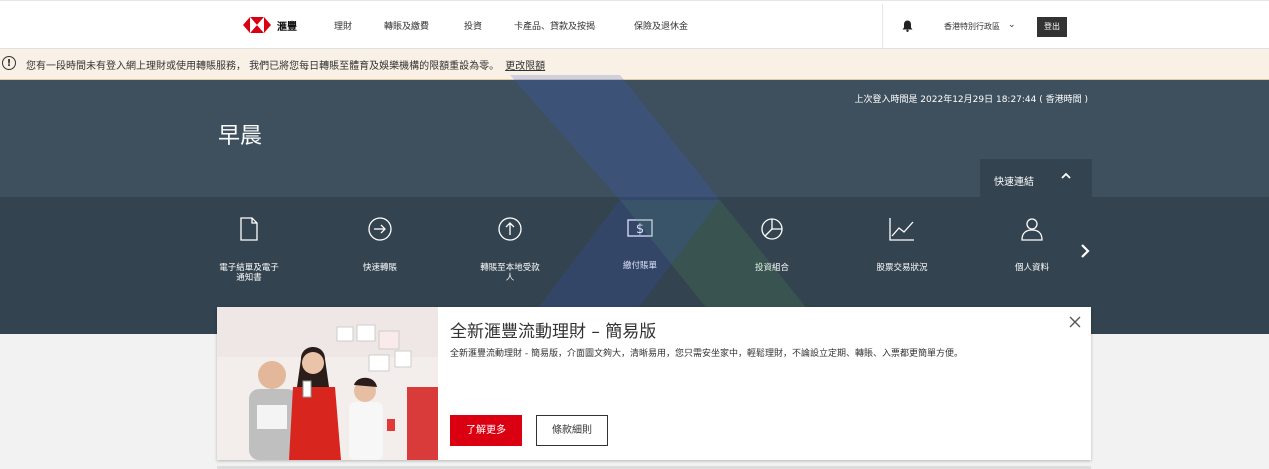  What do you see at coordinates (343, 25) in the screenshot?
I see `nav-item-banking: 理財` at bounding box center [343, 25].